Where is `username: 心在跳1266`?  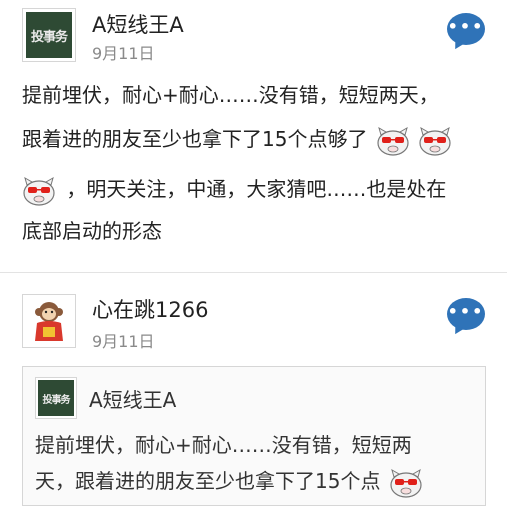 username: 心在跳1266 is located at coordinates (150, 309).